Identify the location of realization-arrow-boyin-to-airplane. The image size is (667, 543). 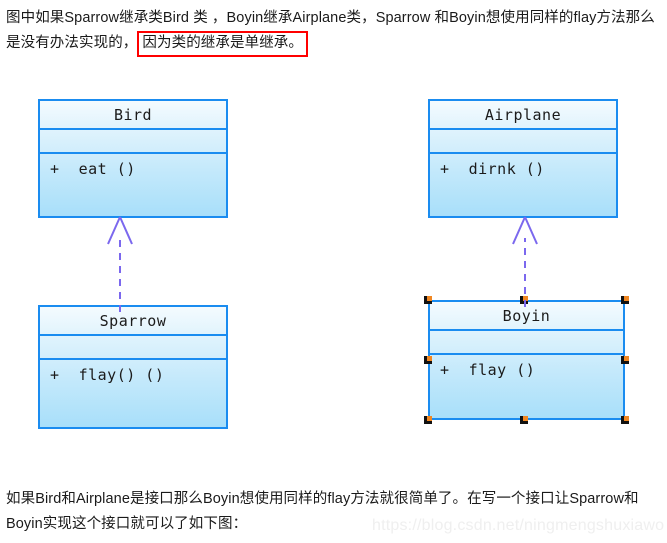
(525, 259).